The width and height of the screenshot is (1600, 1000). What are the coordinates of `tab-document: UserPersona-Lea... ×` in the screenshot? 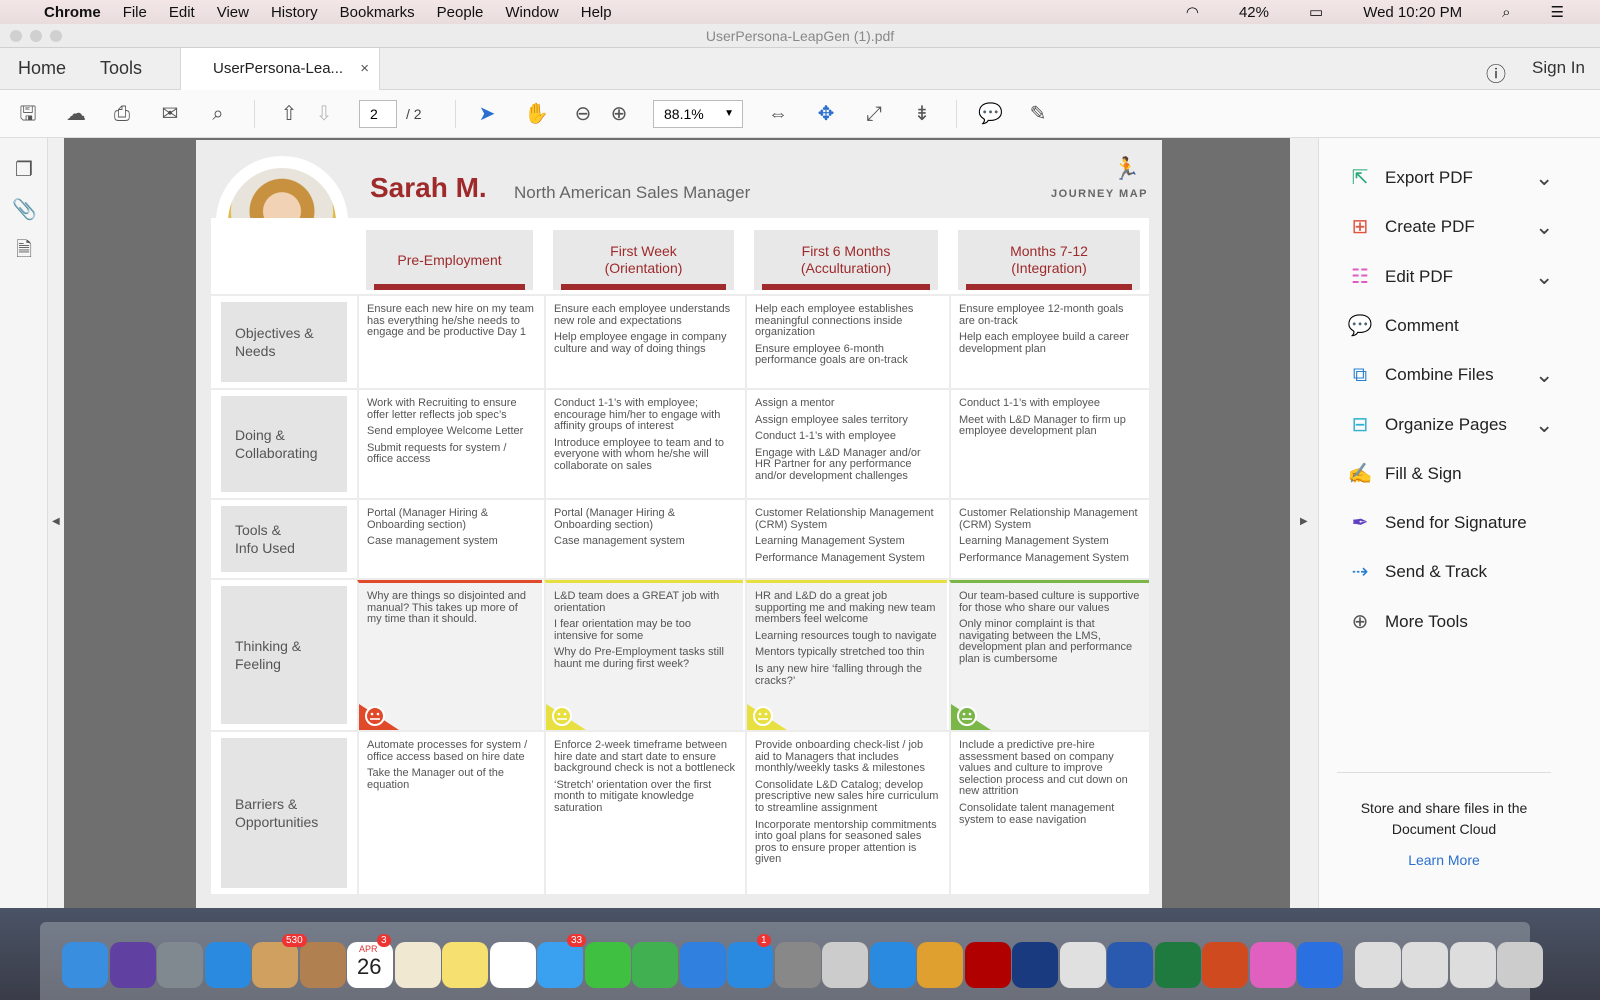 It's located at (280, 69).